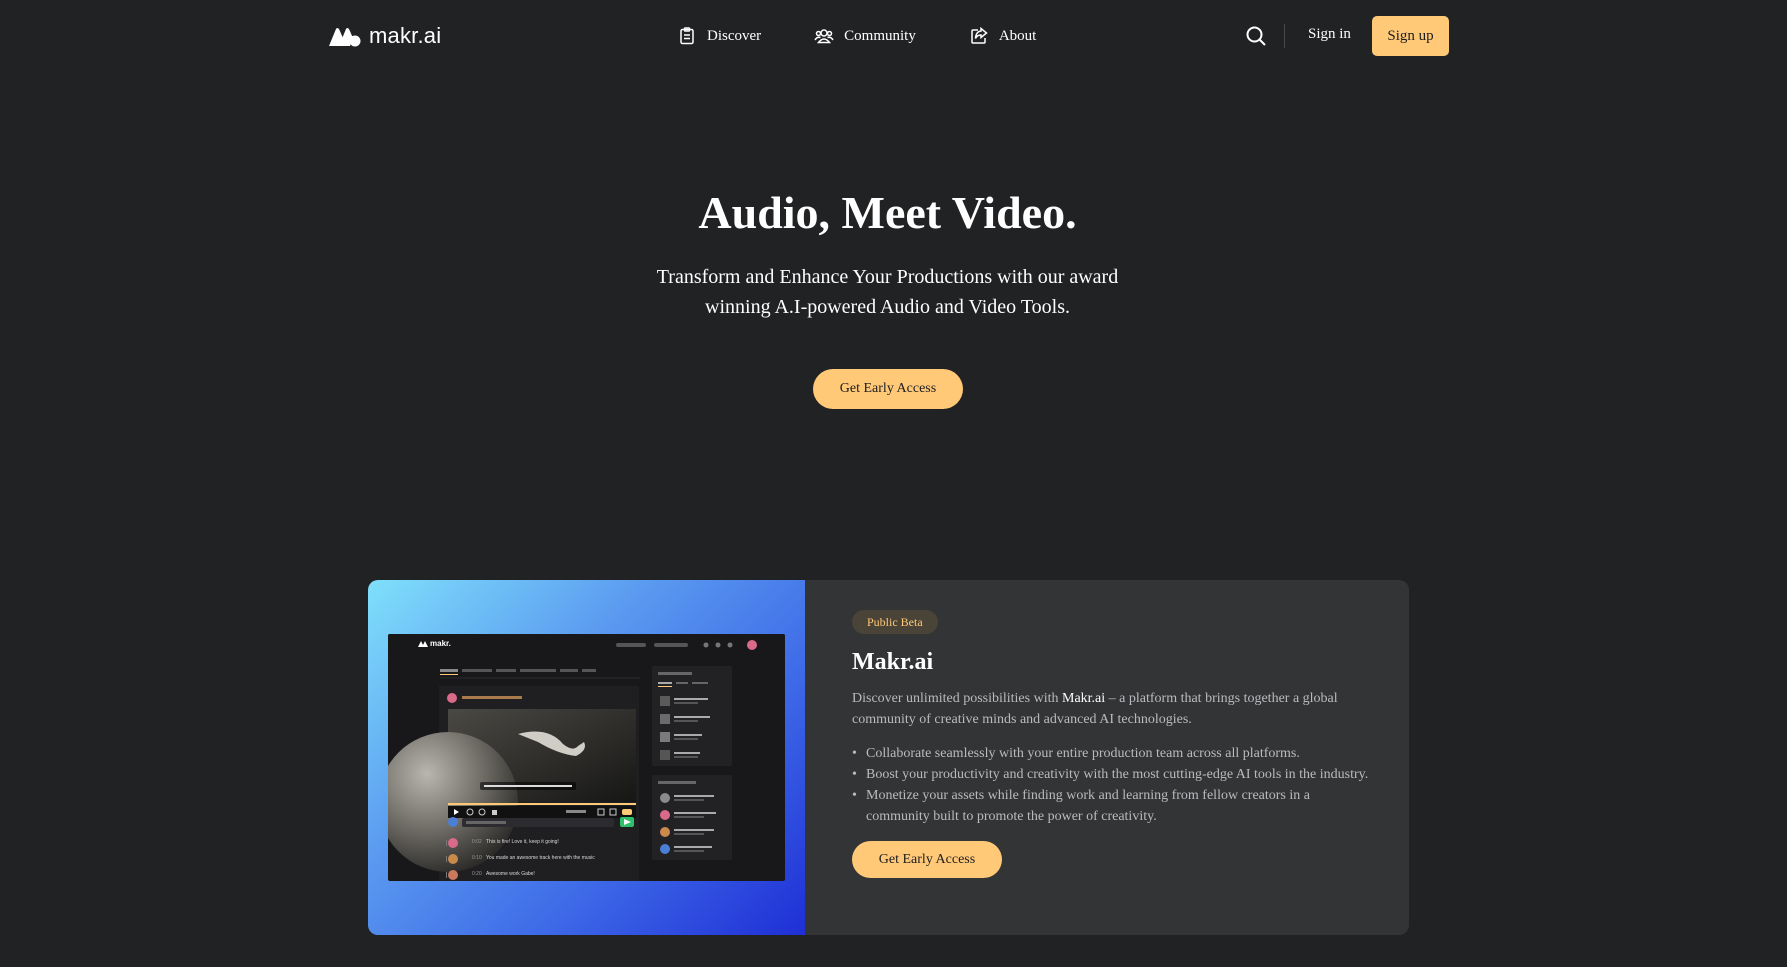 This screenshot has width=1787, height=967. I want to click on makr-logo-icon, so click(345, 37).